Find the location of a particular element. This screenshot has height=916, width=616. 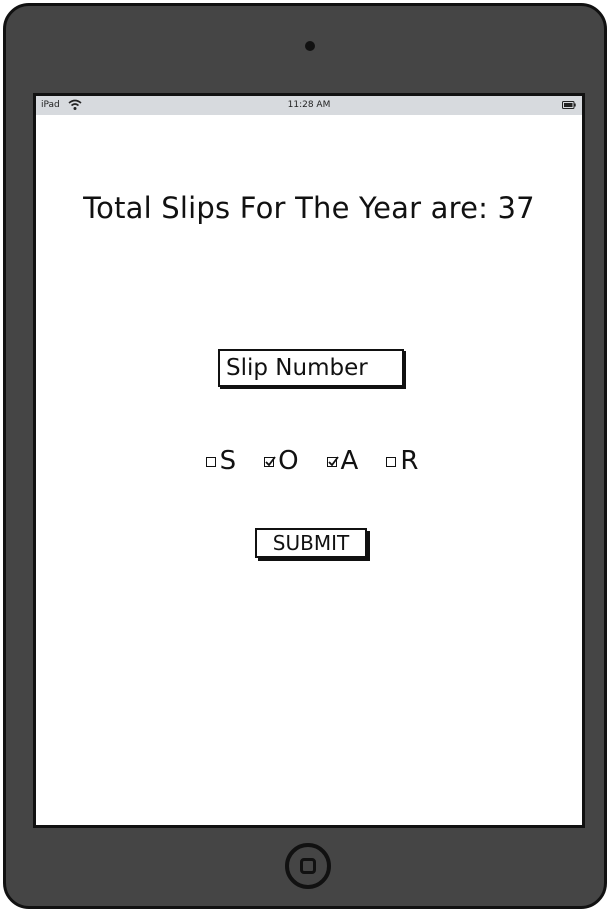

option-s: S is located at coordinates (221, 461).